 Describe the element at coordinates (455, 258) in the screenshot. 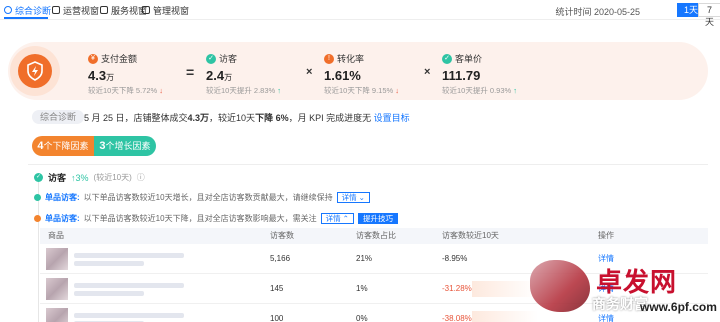

I see `cell-change: -8.95%` at that location.